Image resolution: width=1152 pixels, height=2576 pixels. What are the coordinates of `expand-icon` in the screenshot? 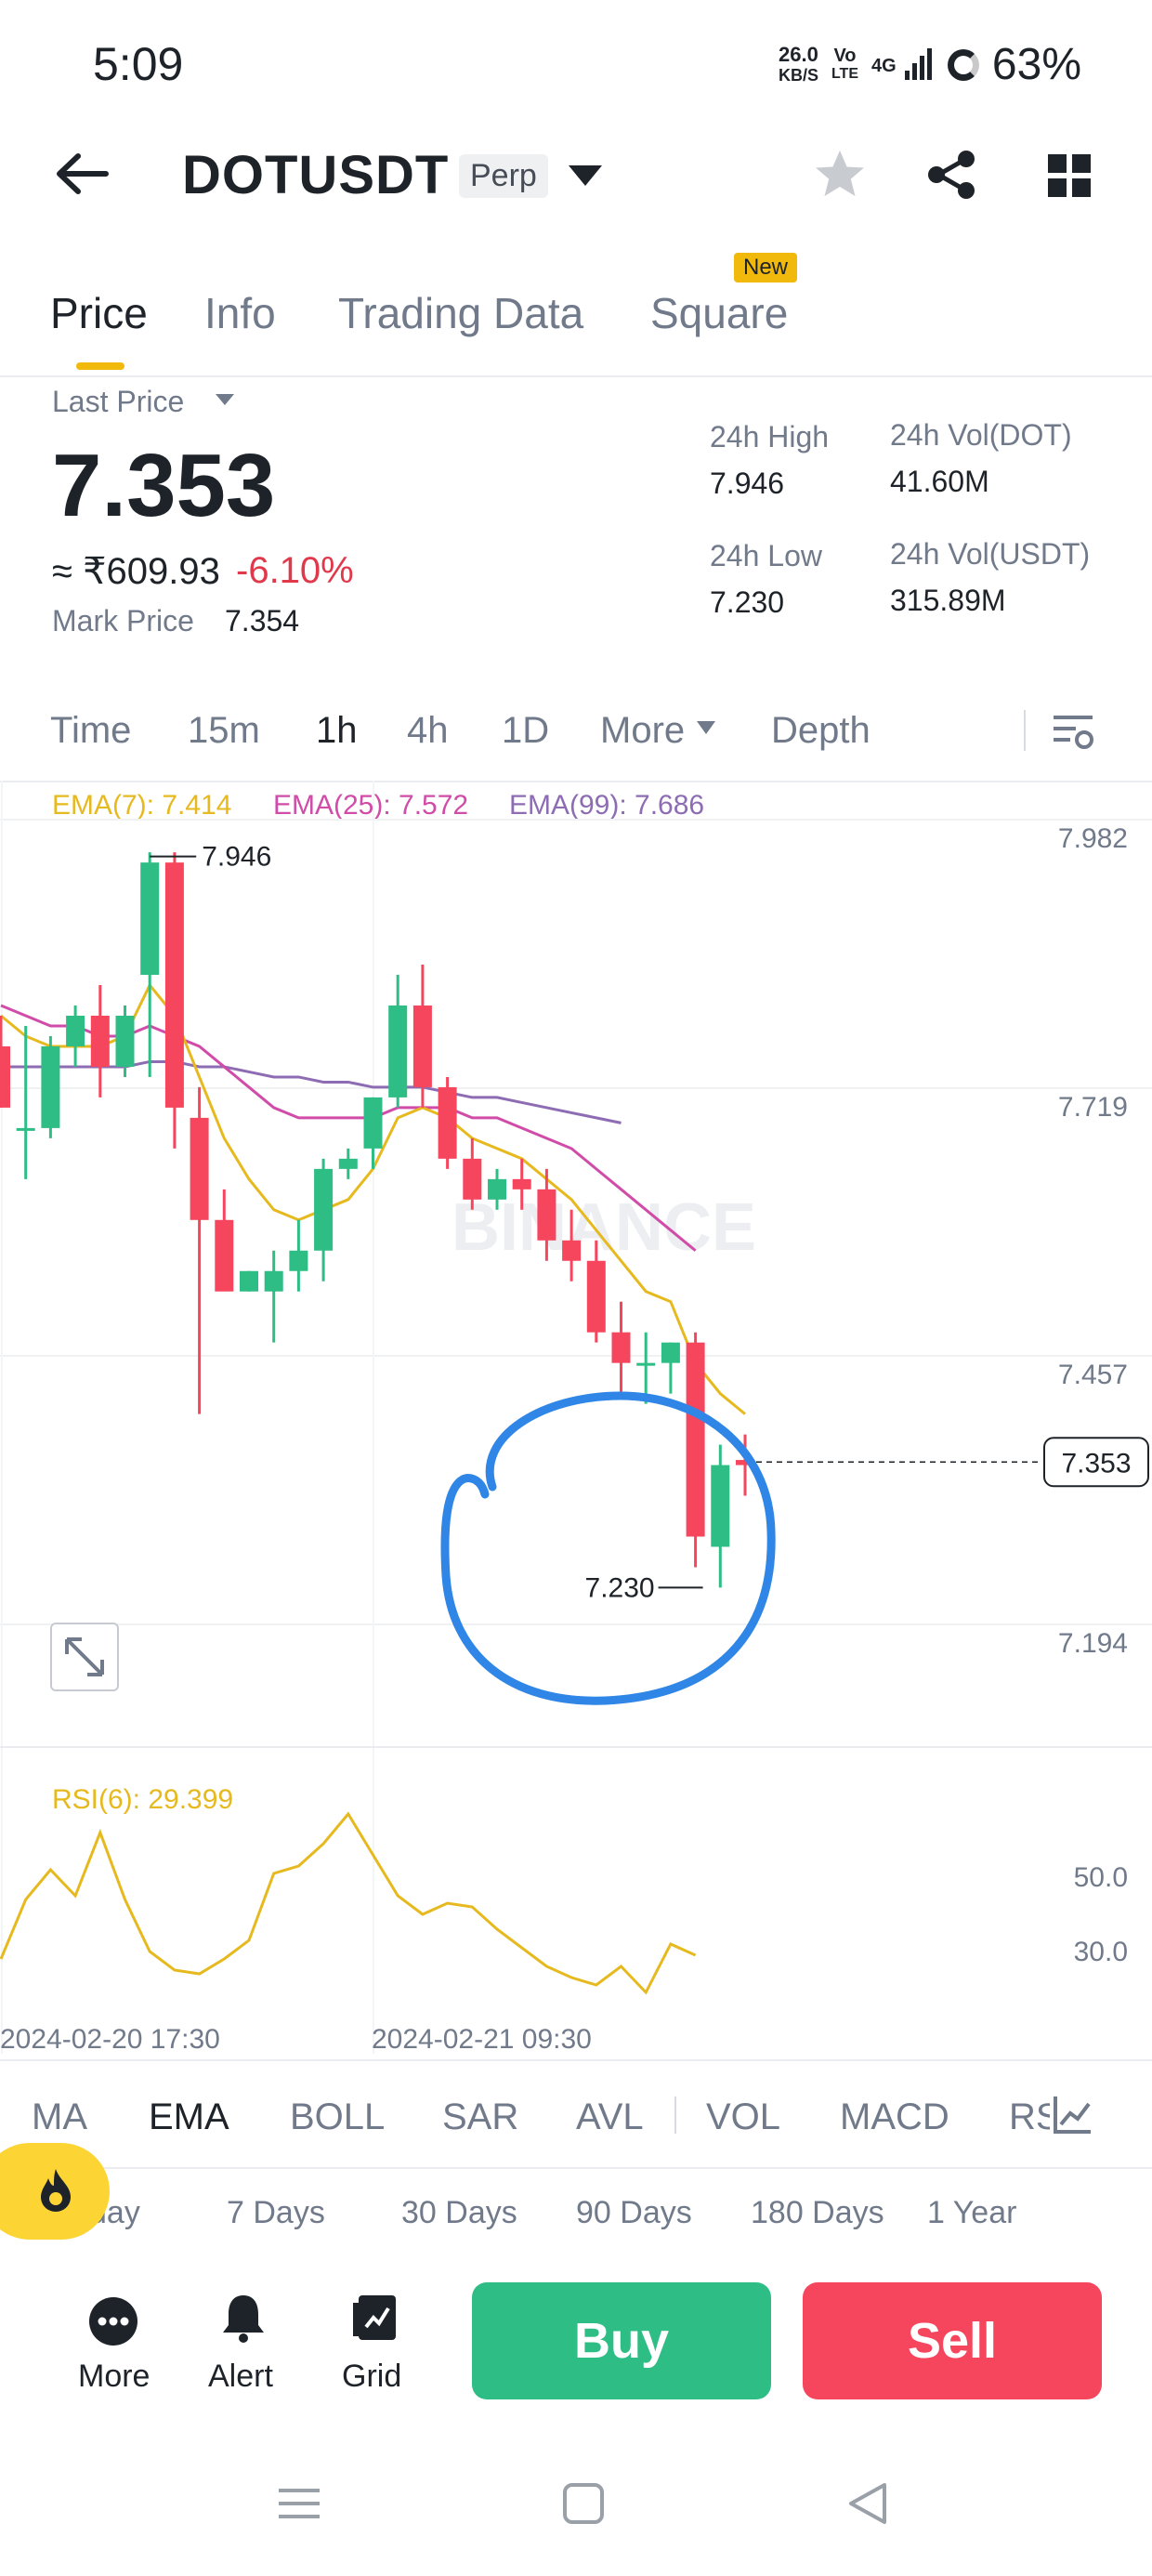 It's located at (84, 1656).